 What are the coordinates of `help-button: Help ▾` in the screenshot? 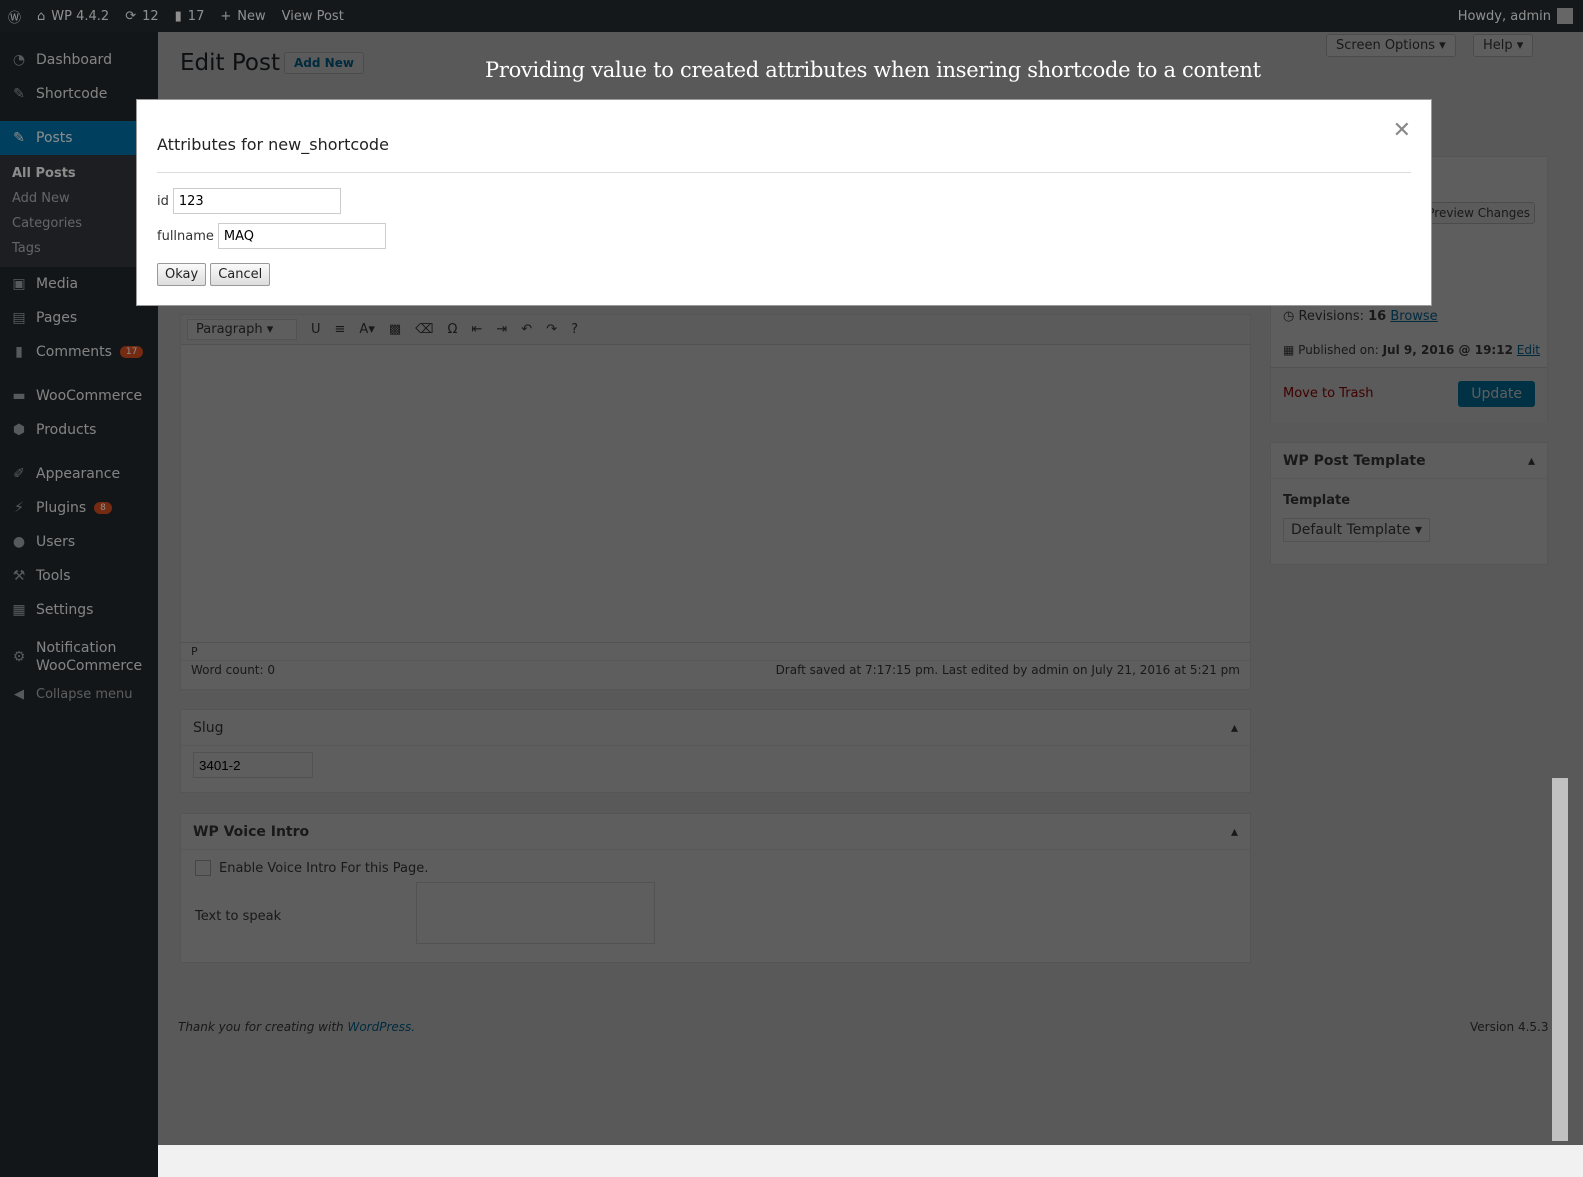 It's located at (1503, 45).